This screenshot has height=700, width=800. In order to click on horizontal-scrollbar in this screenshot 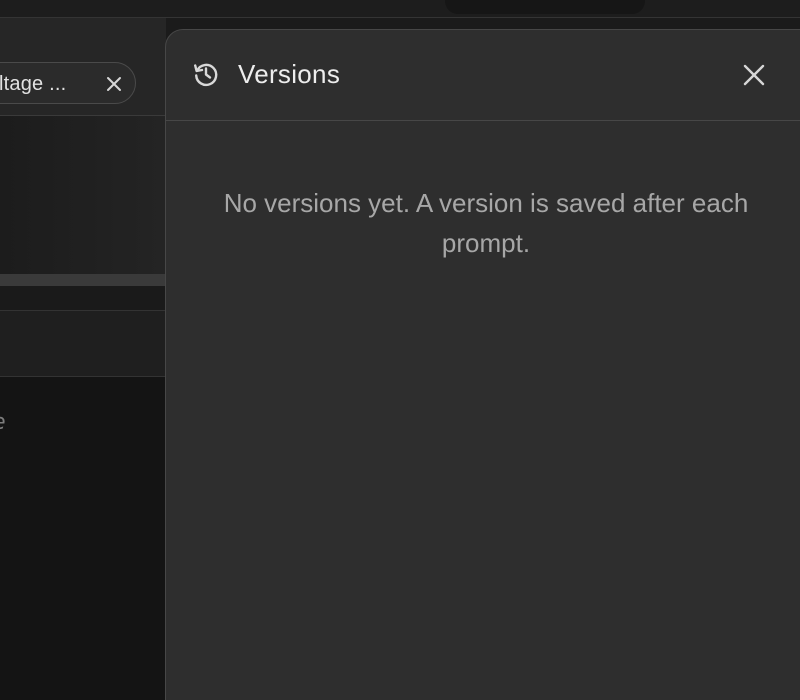, I will do `click(83, 280)`.